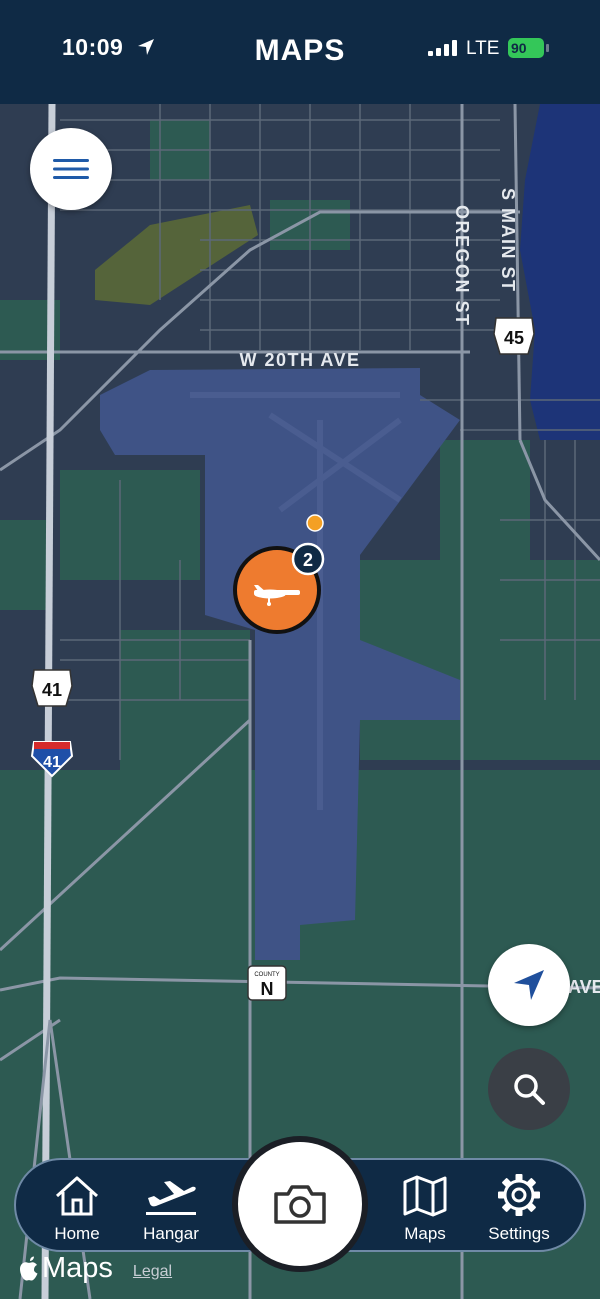 The height and width of the screenshot is (1299, 600). What do you see at coordinates (266, 975) in the screenshot?
I see `svg-text: COUNTY` at bounding box center [266, 975].